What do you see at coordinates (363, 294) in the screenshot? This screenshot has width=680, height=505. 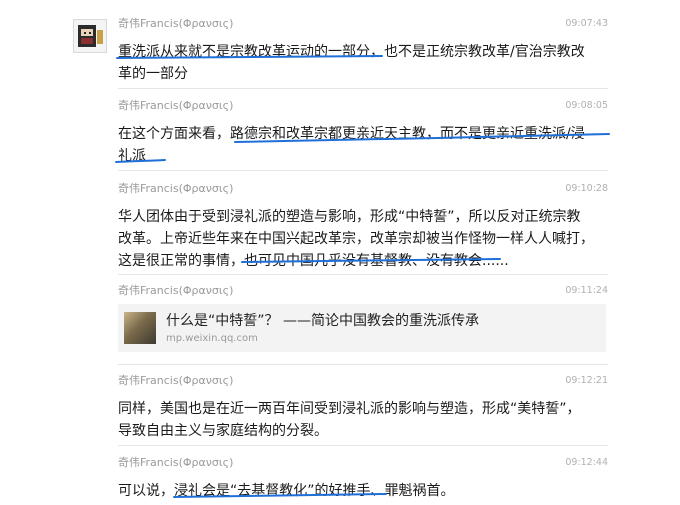 I see `message-item: 奇伟Francis(Φρανσις) 09:11:24` at bounding box center [363, 294].